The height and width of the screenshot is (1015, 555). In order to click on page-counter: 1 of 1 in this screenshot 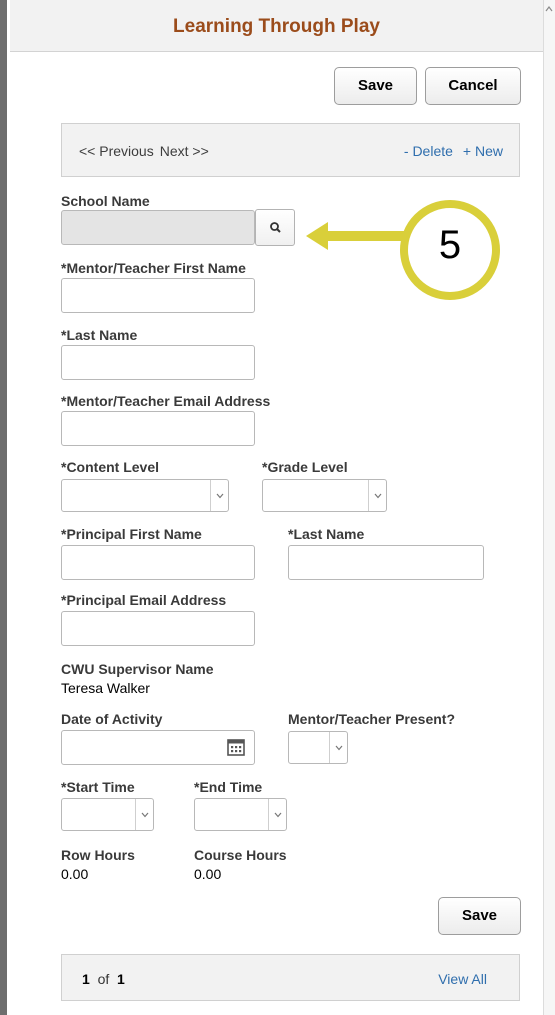, I will do `click(103, 979)`.